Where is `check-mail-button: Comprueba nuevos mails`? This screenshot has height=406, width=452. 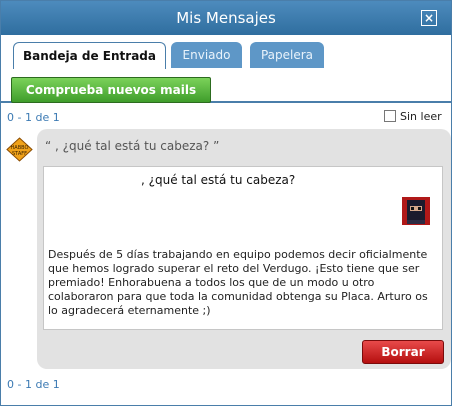 check-mail-button: Comprueba nuevos mails is located at coordinates (111, 90).